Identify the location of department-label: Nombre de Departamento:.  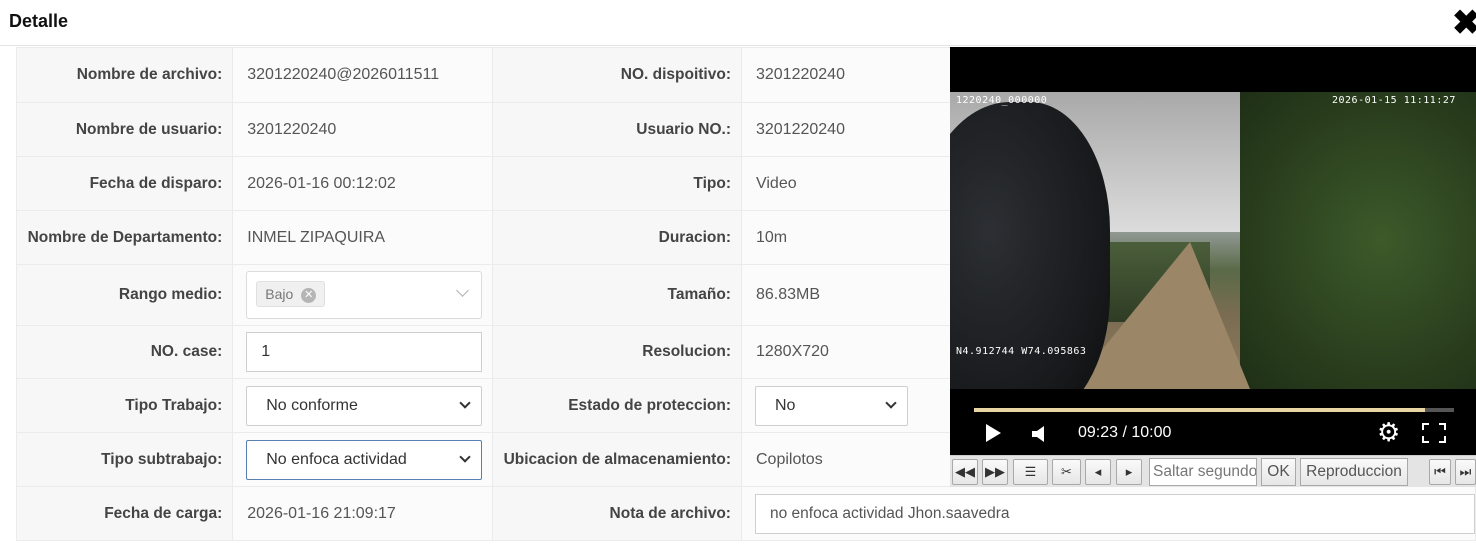
(124, 237).